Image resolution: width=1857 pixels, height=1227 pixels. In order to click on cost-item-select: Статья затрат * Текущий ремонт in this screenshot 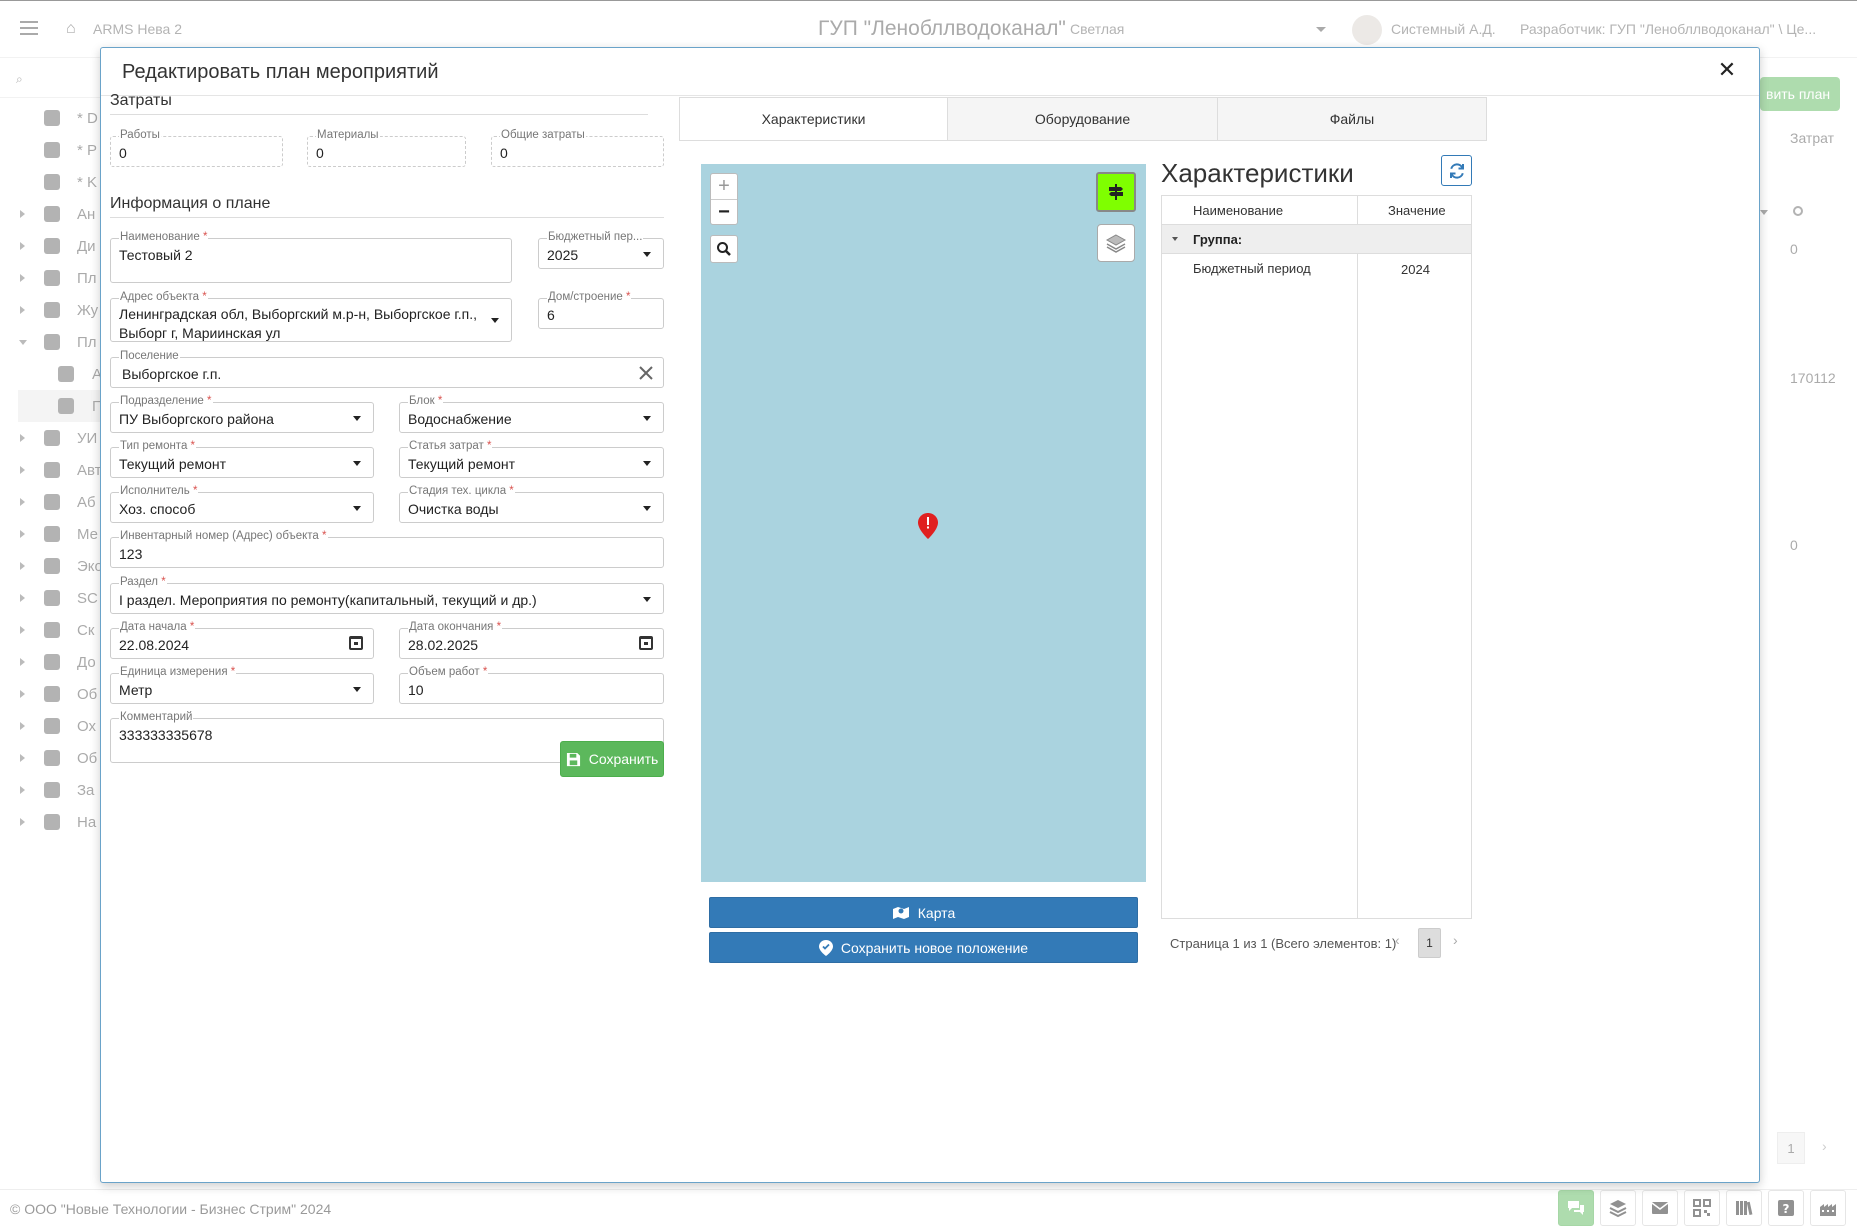, I will do `click(531, 459)`.